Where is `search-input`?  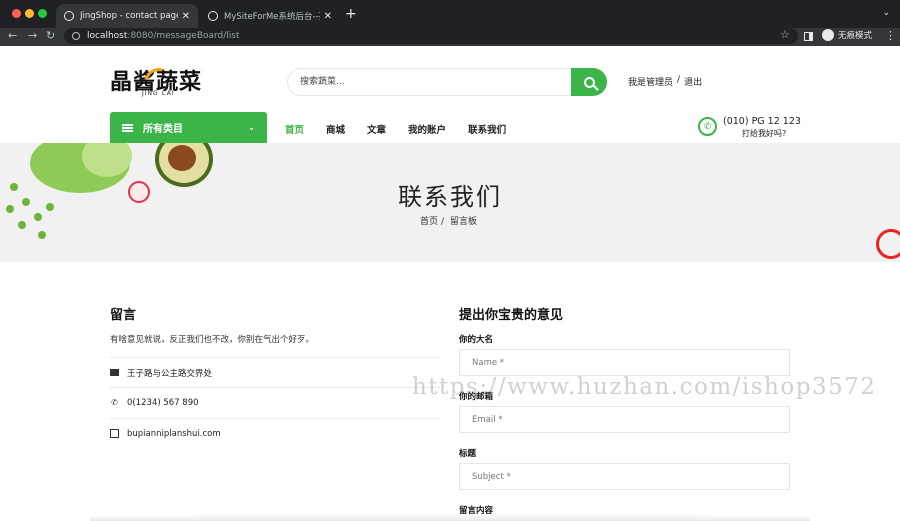 search-input is located at coordinates (430, 82).